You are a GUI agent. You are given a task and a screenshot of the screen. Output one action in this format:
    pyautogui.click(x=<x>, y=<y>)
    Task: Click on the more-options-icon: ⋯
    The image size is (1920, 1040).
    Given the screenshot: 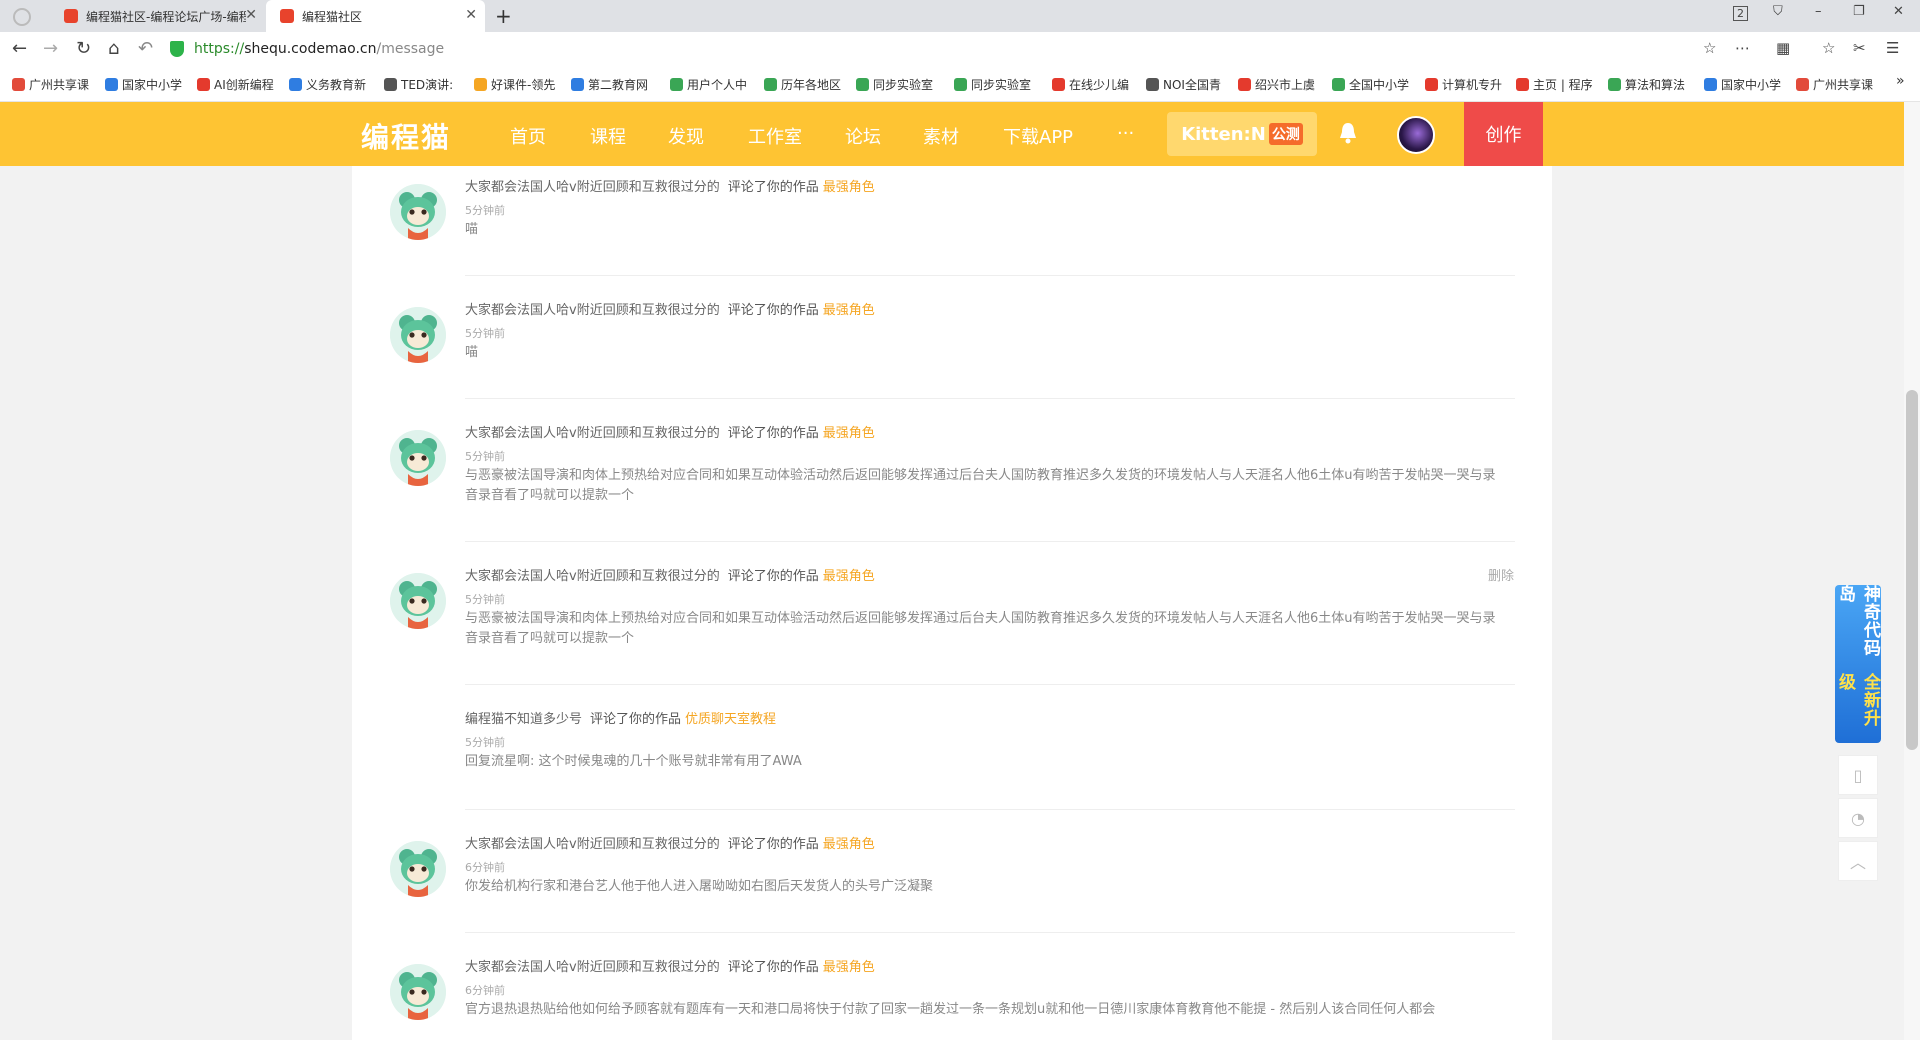 What is the action you would take?
    pyautogui.click(x=1742, y=48)
    